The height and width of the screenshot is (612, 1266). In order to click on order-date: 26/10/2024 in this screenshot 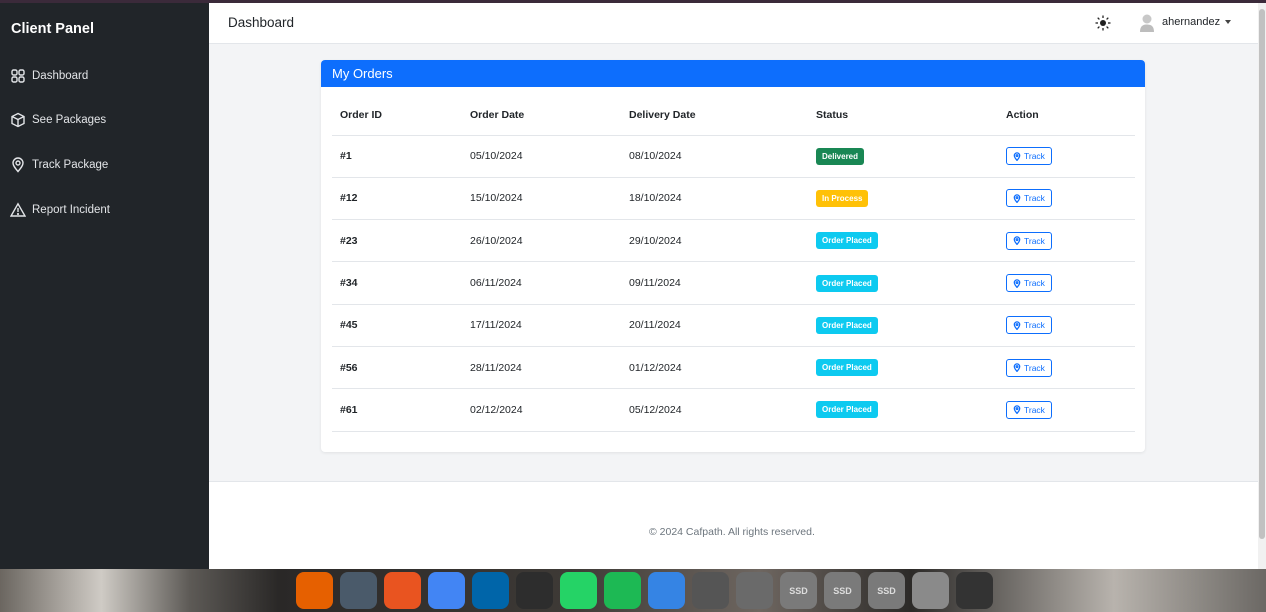, I will do `click(541, 241)`.